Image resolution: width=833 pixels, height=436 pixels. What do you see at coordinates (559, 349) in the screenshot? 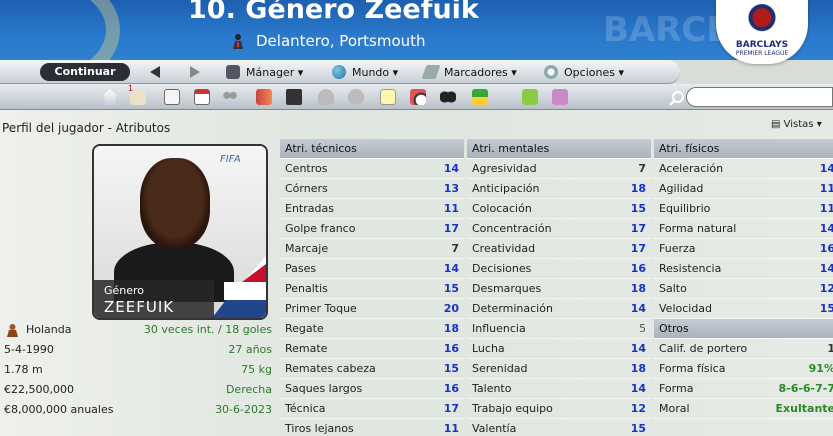
I see `attribute-row: Lucha 14` at bounding box center [559, 349].